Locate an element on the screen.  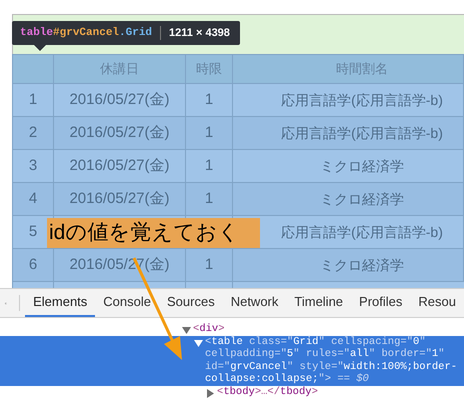
devtools-tab: Console is located at coordinates (127, 303).